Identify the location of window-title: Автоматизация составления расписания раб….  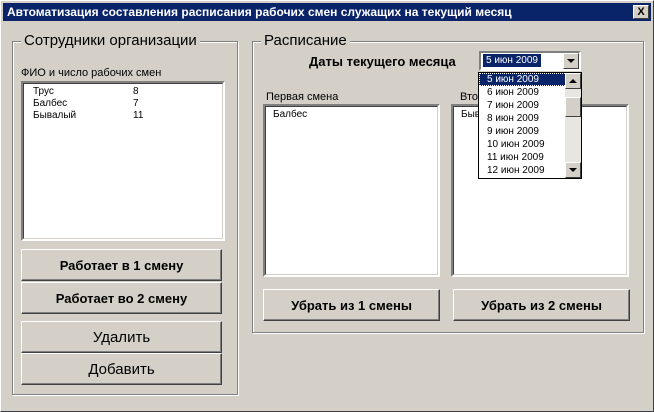
(259, 12).